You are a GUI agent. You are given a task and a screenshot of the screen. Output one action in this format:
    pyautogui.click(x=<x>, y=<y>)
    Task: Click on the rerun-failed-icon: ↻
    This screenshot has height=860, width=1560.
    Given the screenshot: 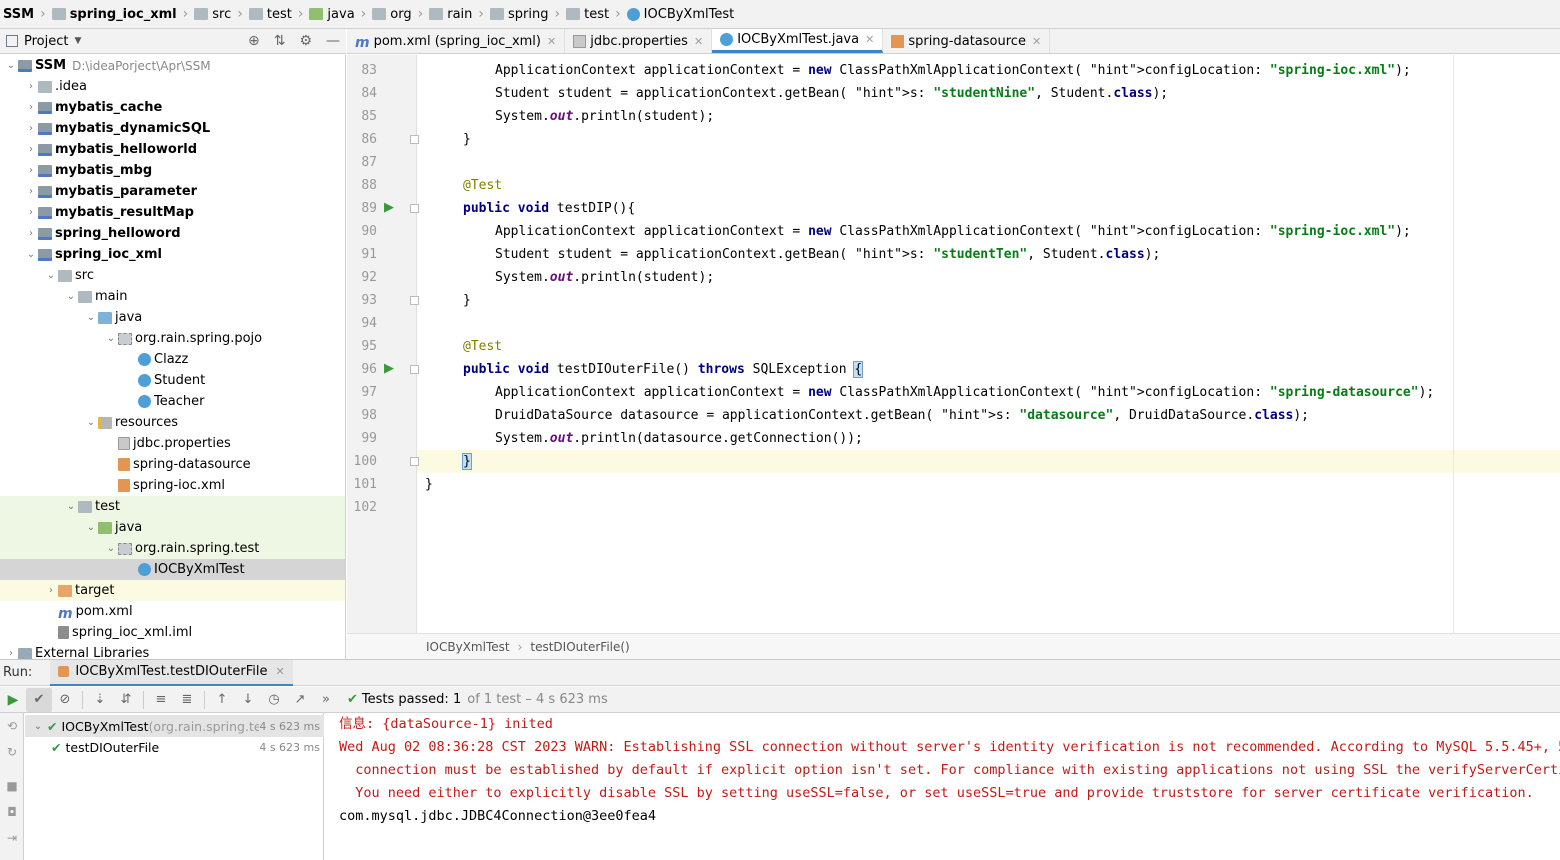 What is the action you would take?
    pyautogui.click(x=12, y=752)
    